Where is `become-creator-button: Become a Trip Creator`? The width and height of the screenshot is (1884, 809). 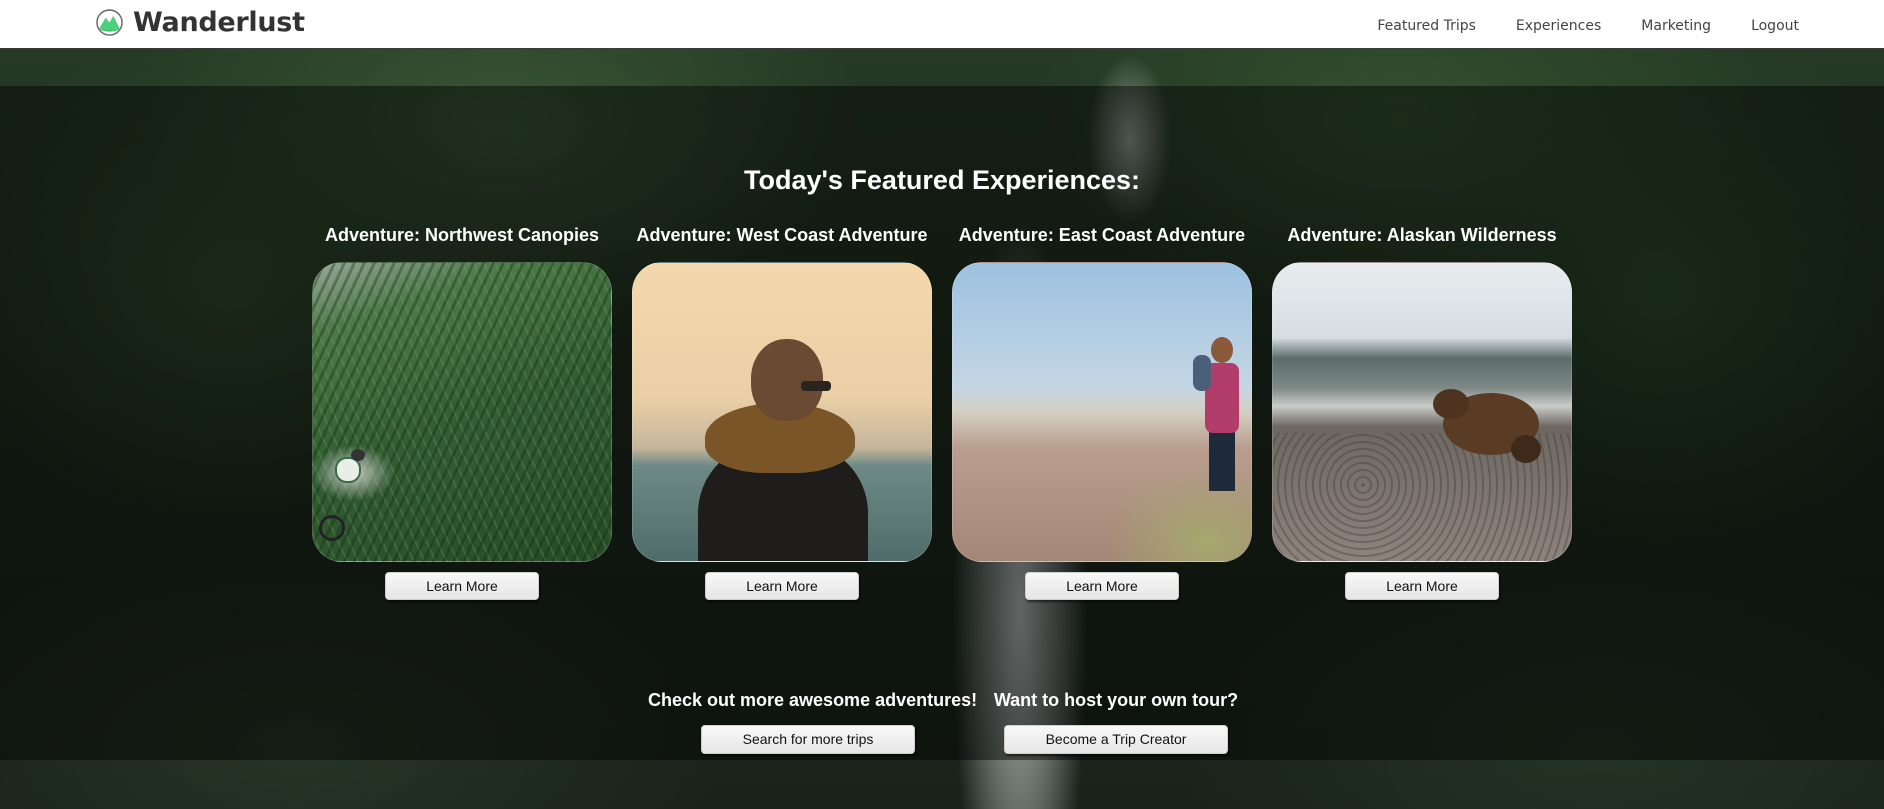
become-creator-button: Become a Trip Creator is located at coordinates (1116, 739).